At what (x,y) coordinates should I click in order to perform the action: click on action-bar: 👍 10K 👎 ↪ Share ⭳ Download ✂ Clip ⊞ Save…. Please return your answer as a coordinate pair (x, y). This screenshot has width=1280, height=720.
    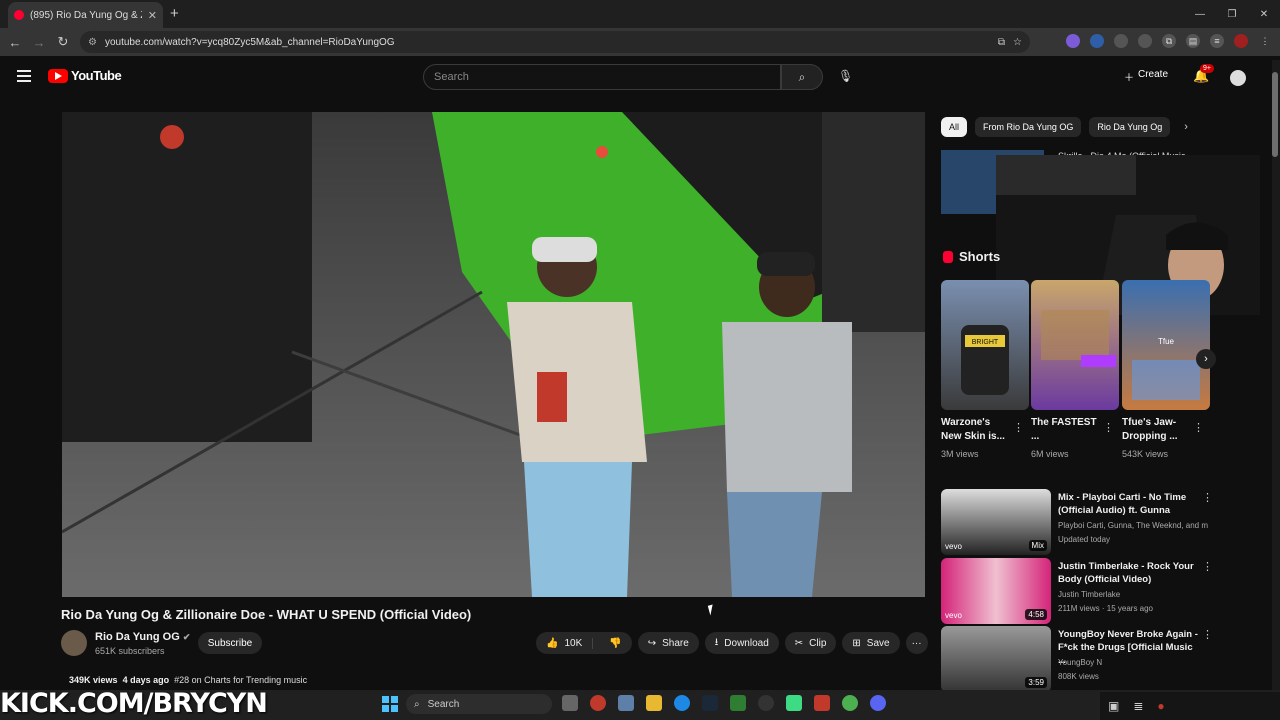
    Looking at the image, I should click on (732, 643).